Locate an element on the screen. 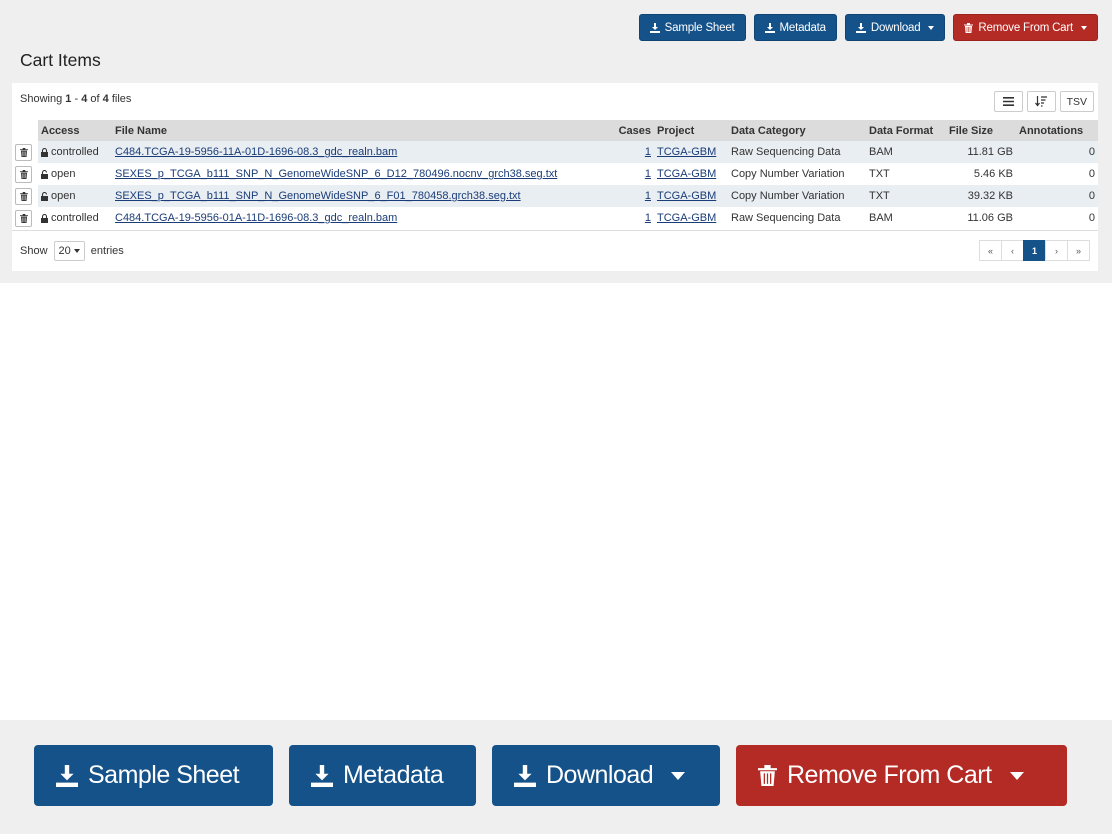 This screenshot has width=1112, height=834. summary-prefix: Showing is located at coordinates (41, 99).